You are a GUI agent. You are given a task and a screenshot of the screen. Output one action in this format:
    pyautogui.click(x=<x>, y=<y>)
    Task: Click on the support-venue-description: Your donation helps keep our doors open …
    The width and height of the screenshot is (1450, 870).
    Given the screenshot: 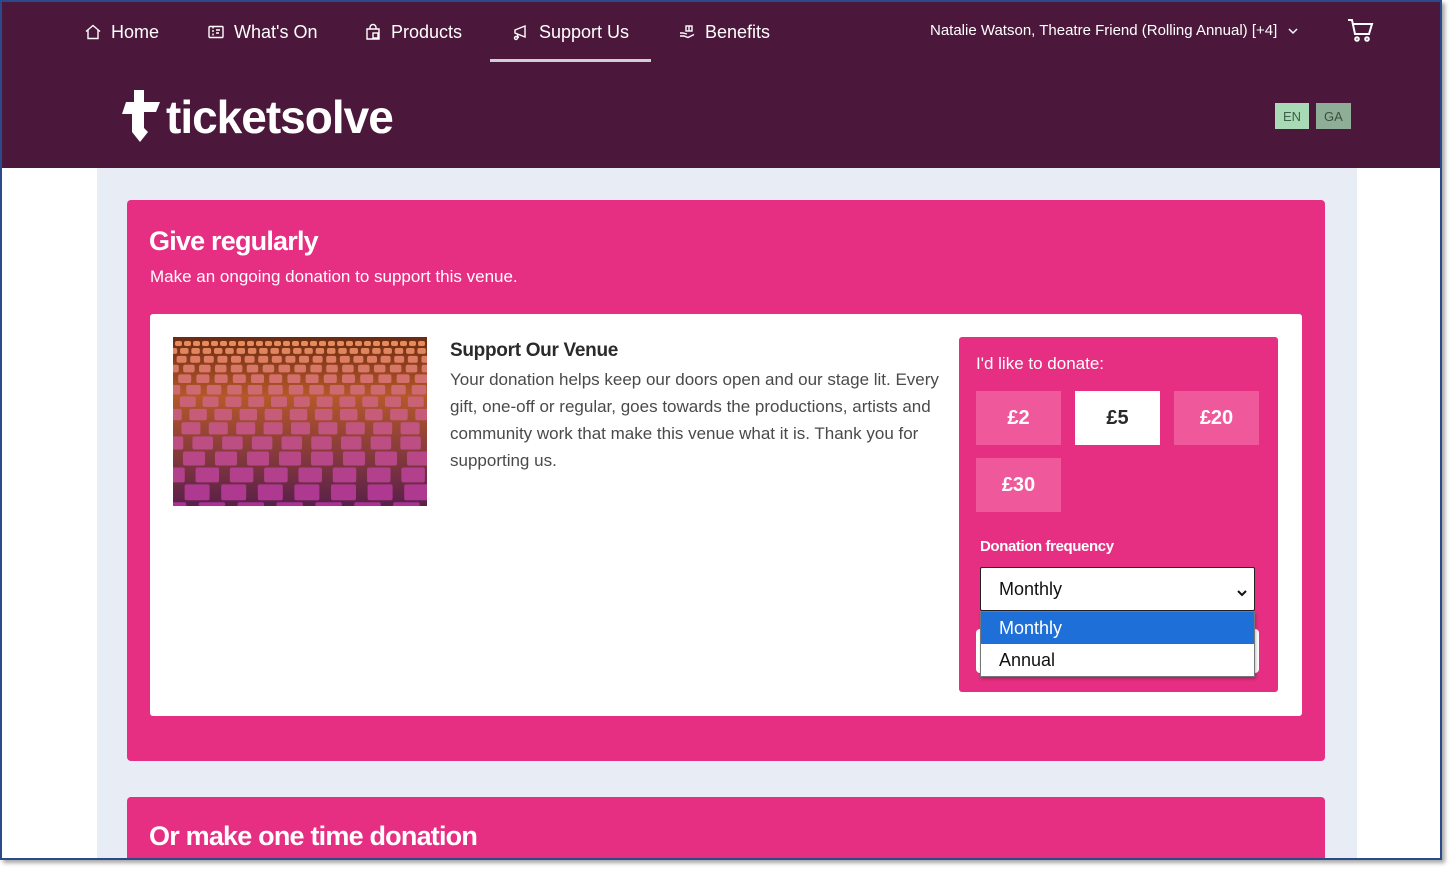 What is the action you would take?
    pyautogui.click(x=694, y=420)
    